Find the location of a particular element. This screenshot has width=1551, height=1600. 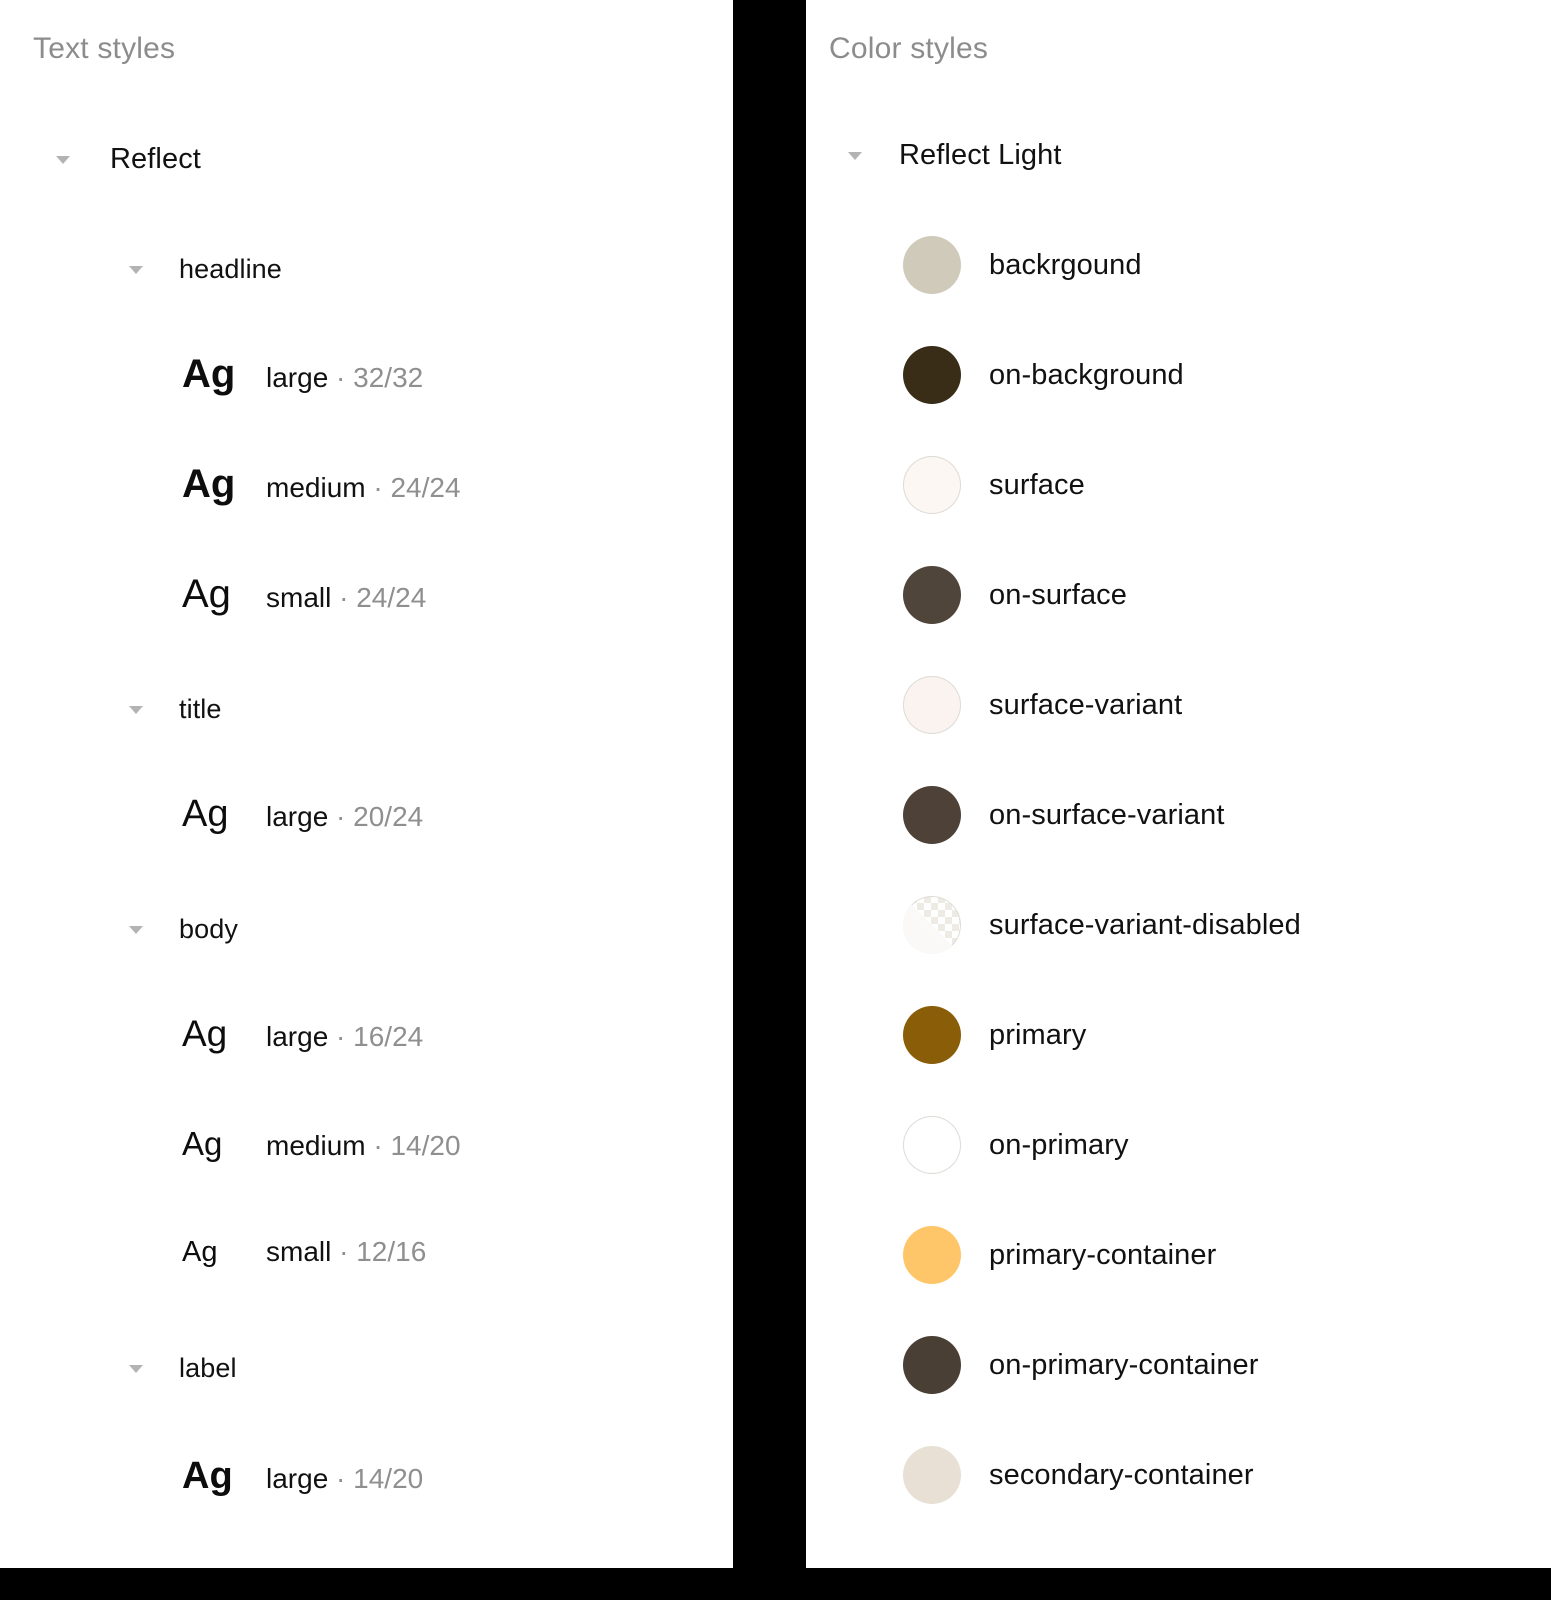

color-style-name: surface is located at coordinates (1037, 484).